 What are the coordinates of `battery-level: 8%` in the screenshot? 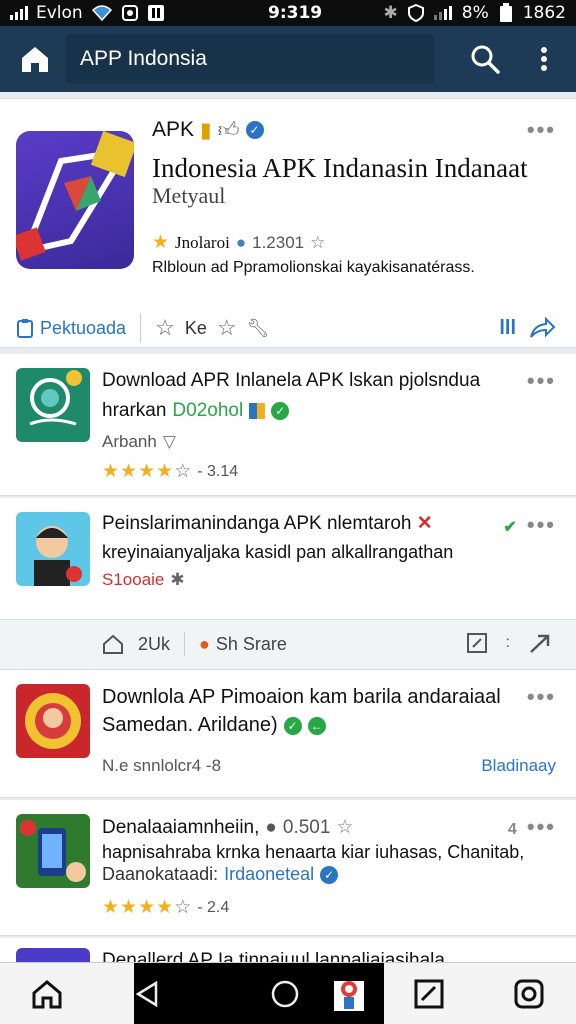 It's located at (475, 13).